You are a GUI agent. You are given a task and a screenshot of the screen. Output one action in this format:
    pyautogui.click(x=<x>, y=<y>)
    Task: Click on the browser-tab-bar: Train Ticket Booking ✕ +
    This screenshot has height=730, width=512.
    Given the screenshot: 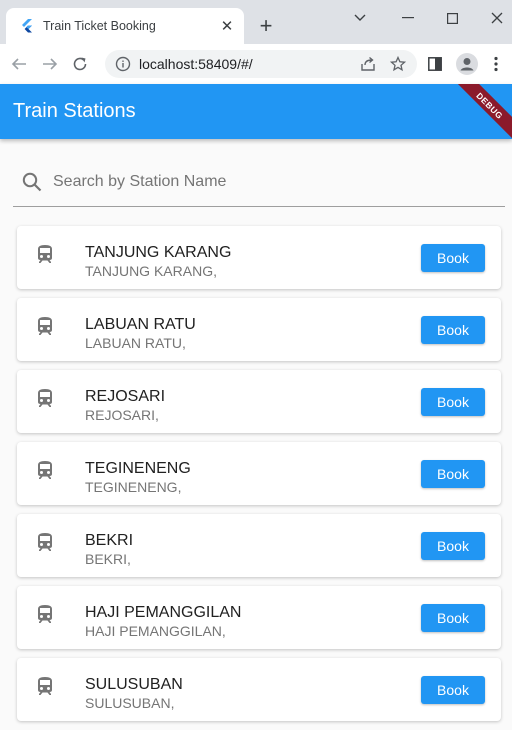 What is the action you would take?
    pyautogui.click(x=256, y=22)
    